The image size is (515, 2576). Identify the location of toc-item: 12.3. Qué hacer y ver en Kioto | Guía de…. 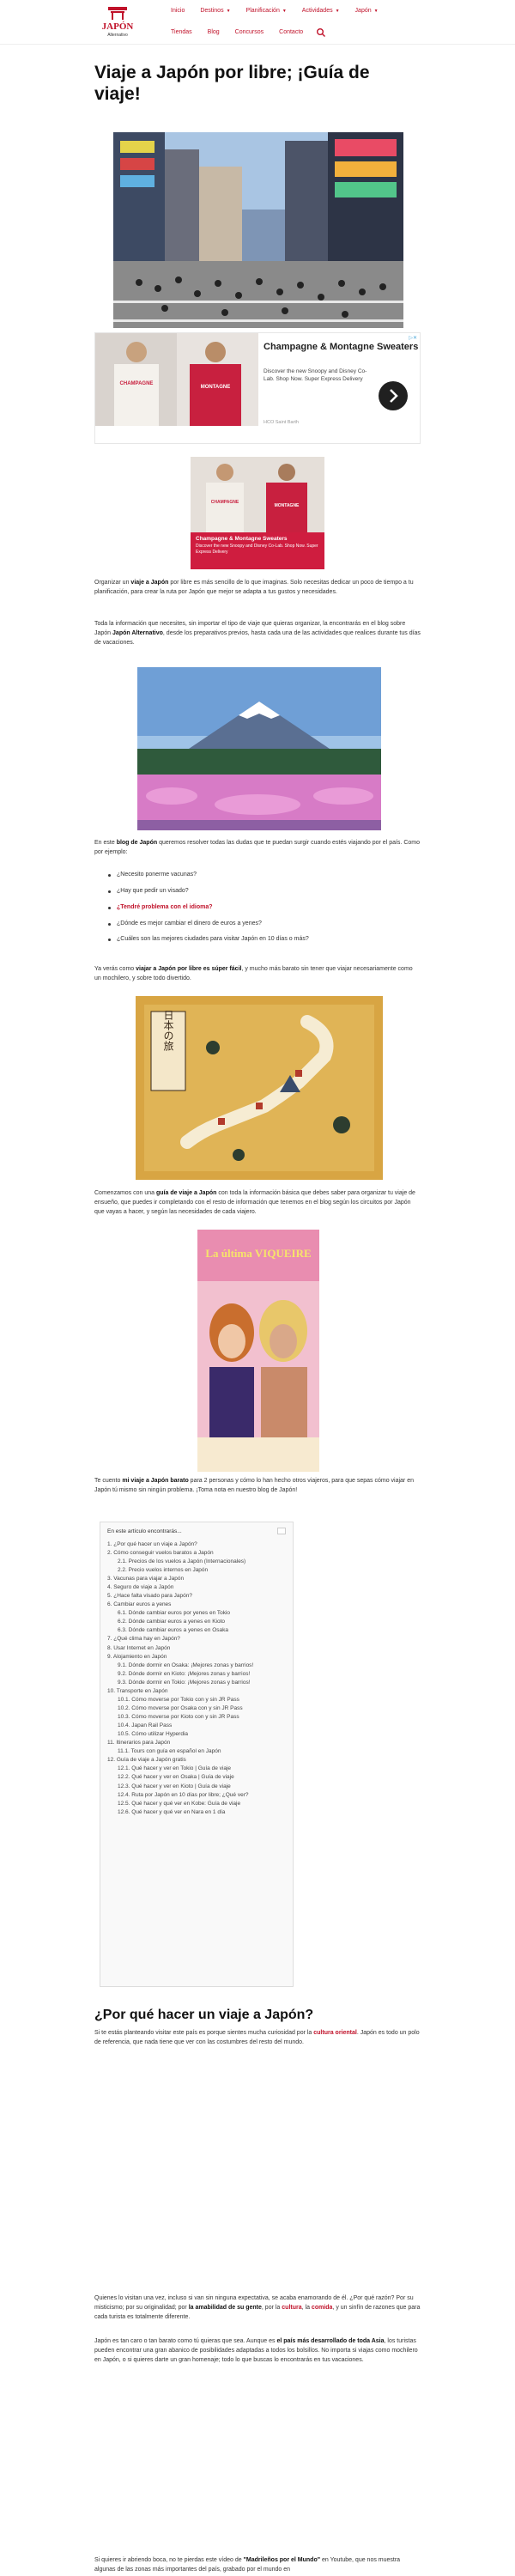
(196, 1787).